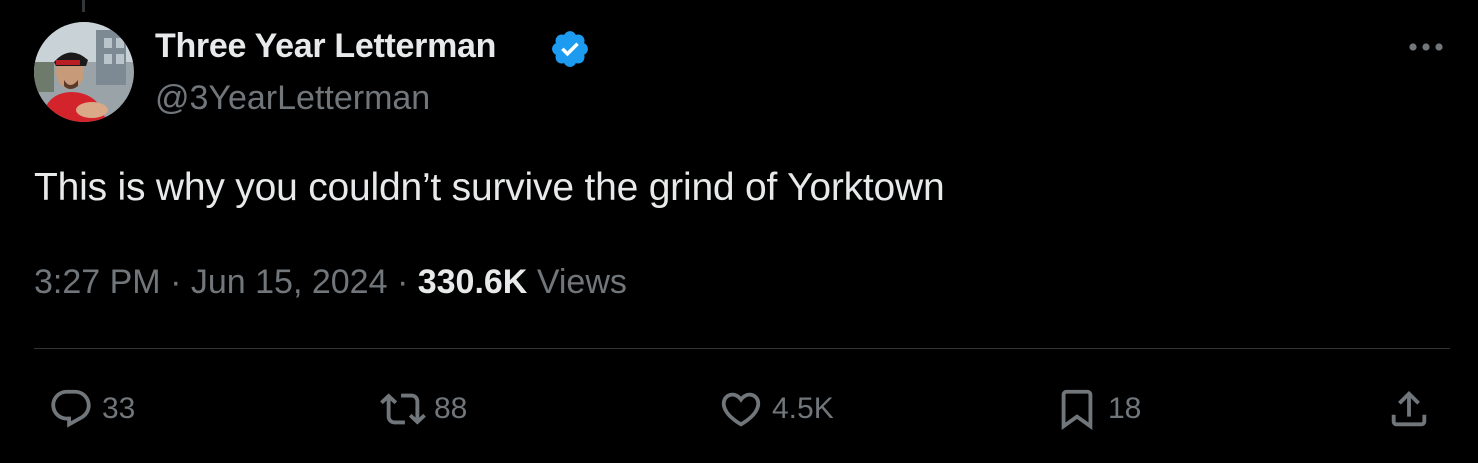 This screenshot has width=1478, height=463. What do you see at coordinates (451, 408) in the screenshot?
I see `repost-count: 88` at bounding box center [451, 408].